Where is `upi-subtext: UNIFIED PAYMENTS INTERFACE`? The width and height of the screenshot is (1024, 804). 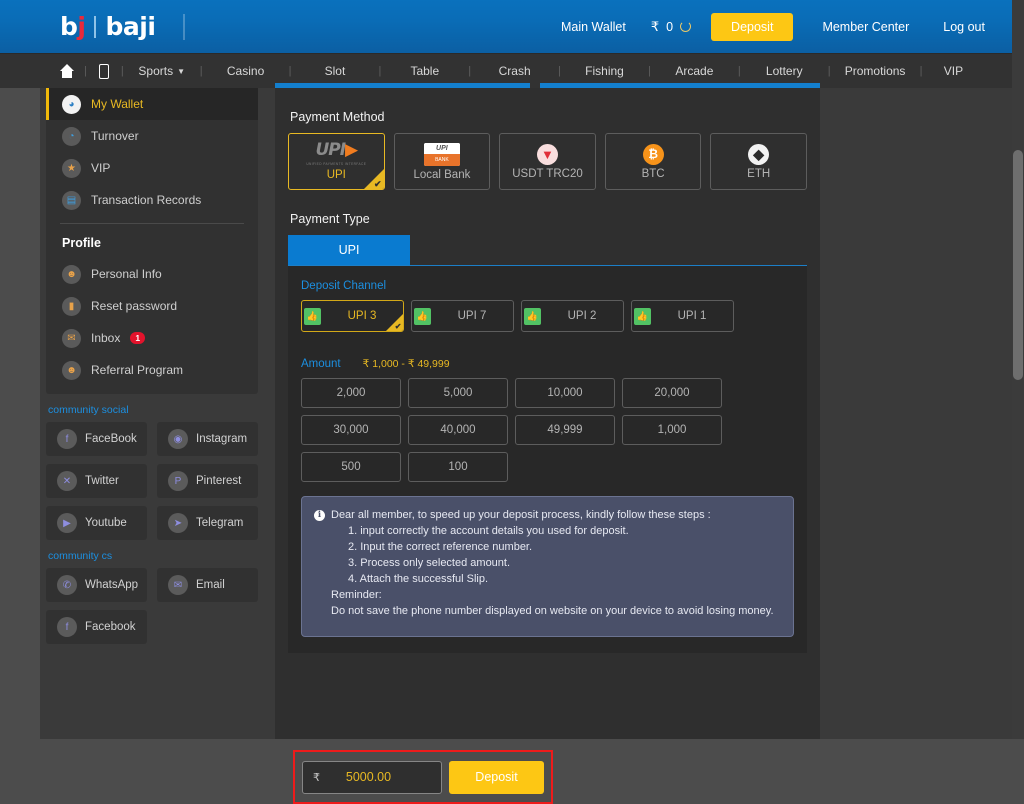 upi-subtext: UNIFIED PAYMENTS INTERFACE is located at coordinates (336, 164).